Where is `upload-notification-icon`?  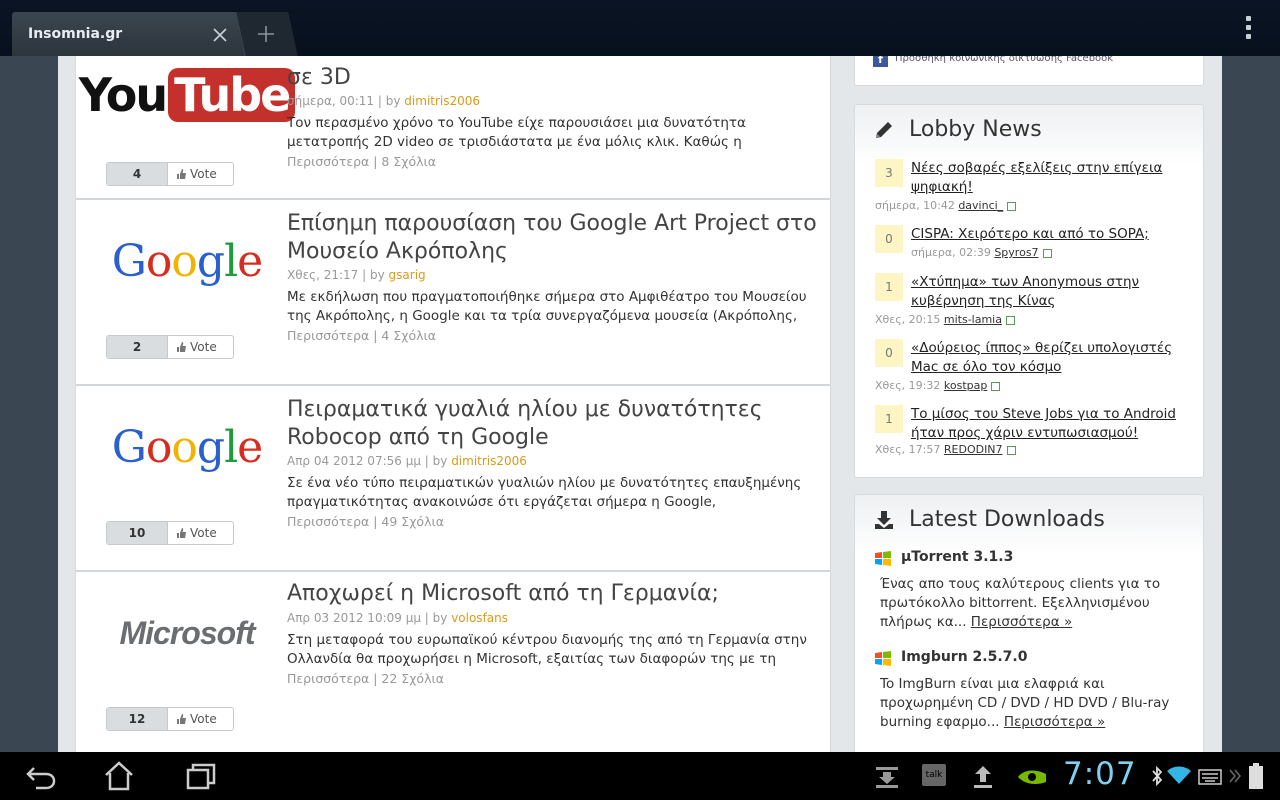 upload-notification-icon is located at coordinates (983, 777).